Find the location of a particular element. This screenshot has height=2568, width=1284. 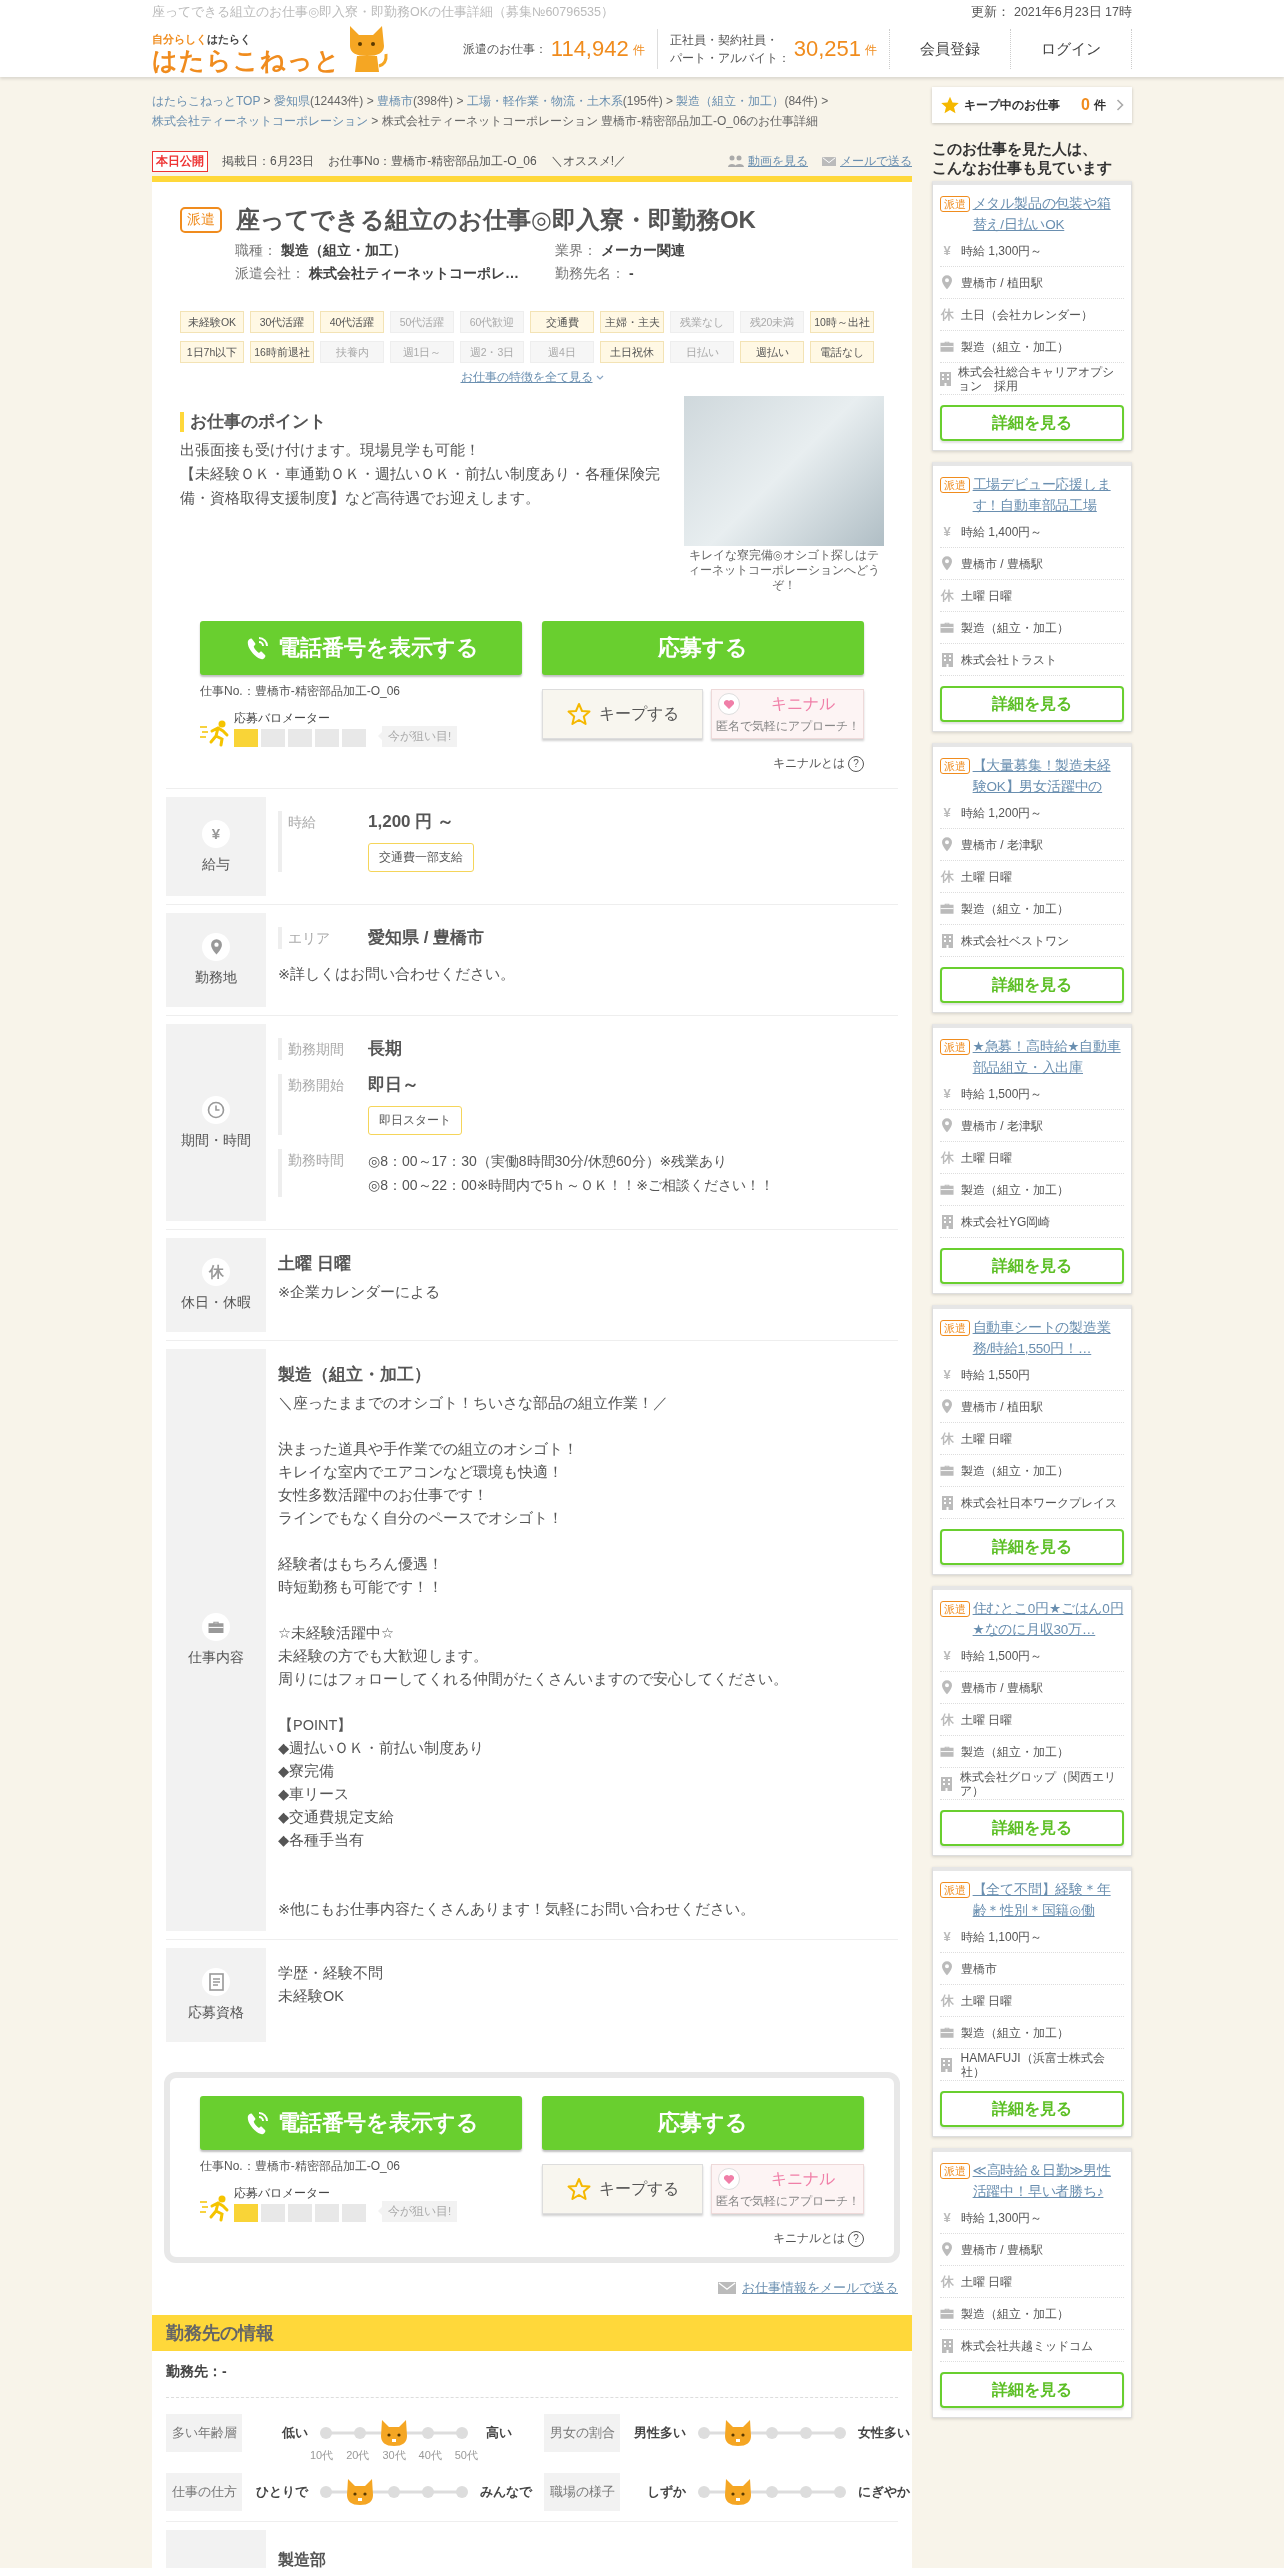

job-number: お仕事No：豊橋市-精密部品加工-O_06 is located at coordinates (432, 161).